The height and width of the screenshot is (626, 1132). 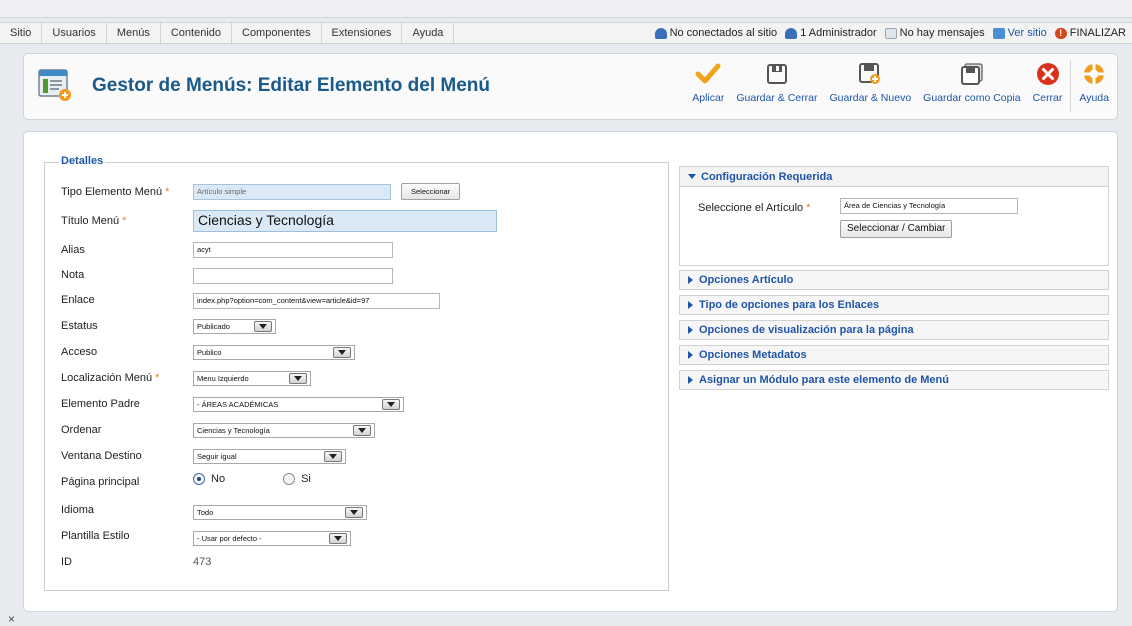 What do you see at coordinates (777, 98) in the screenshot?
I see `save-close-label: Guardar & Cerrar` at bounding box center [777, 98].